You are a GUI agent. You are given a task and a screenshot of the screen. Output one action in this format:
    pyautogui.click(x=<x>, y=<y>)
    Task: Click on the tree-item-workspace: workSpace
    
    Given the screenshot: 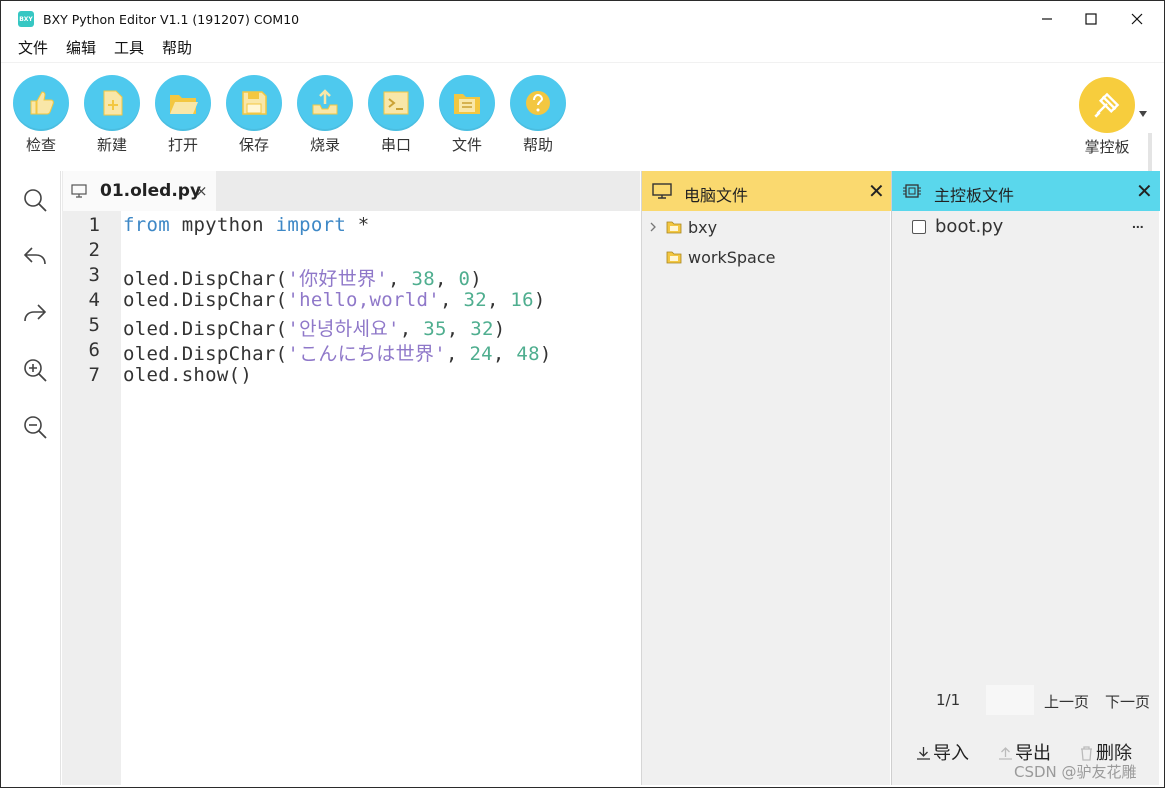 What is the action you would take?
    pyautogui.click(x=766, y=258)
    